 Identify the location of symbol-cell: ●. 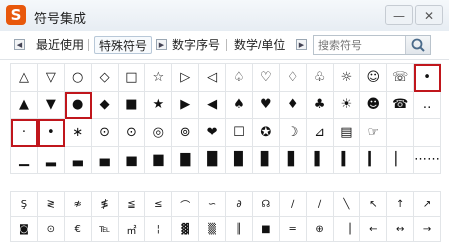
(78, 105).